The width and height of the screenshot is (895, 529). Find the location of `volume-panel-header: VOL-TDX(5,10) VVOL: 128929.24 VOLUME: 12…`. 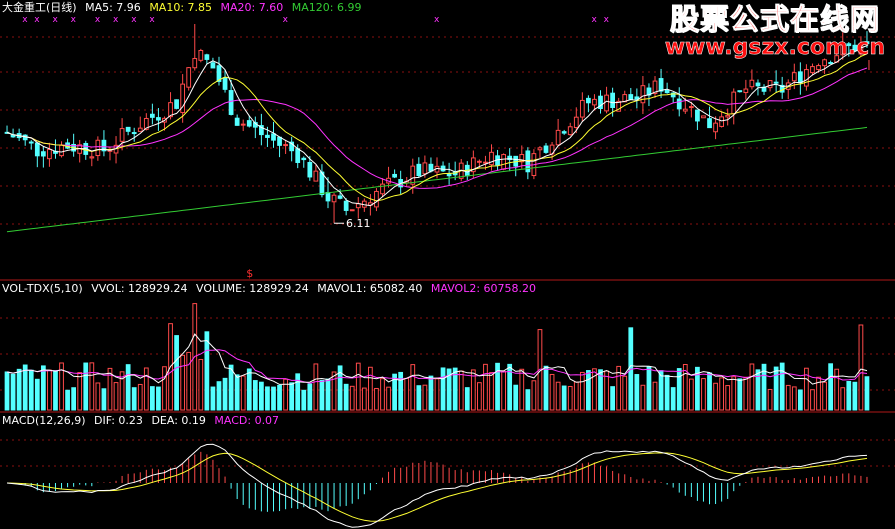

volume-panel-header: VOL-TDX(5,10) VVOL: 128929.24 VOLUME: 12… is located at coordinates (271, 289).